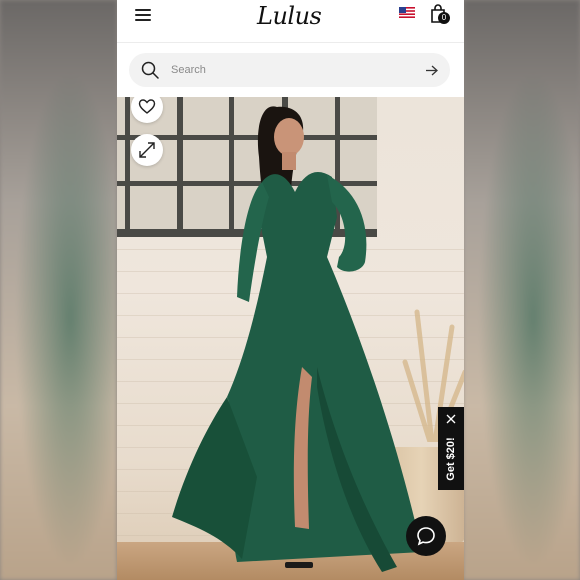 The height and width of the screenshot is (580, 580). I want to click on close-icon, so click(451, 419).